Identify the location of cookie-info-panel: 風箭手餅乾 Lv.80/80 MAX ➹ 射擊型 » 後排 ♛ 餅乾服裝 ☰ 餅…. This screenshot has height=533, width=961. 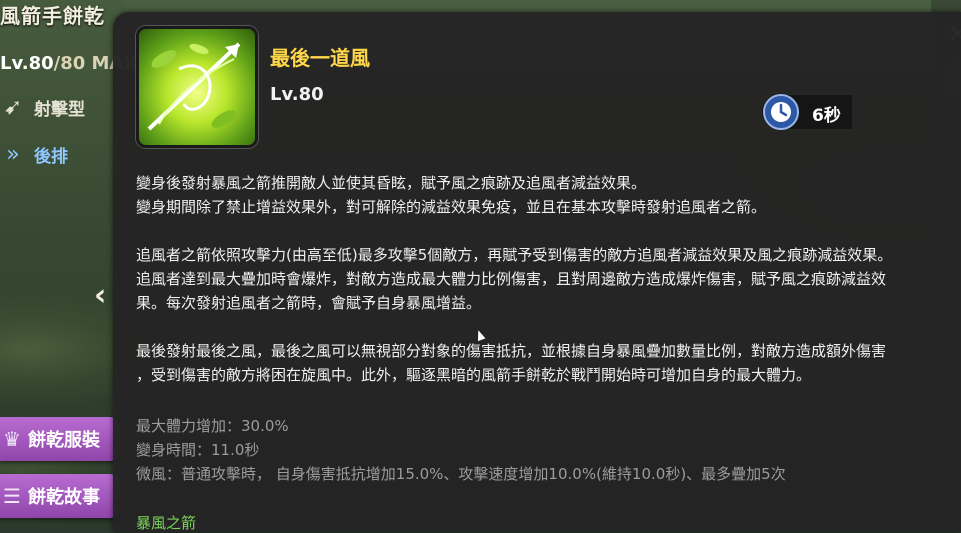
(68, 261).